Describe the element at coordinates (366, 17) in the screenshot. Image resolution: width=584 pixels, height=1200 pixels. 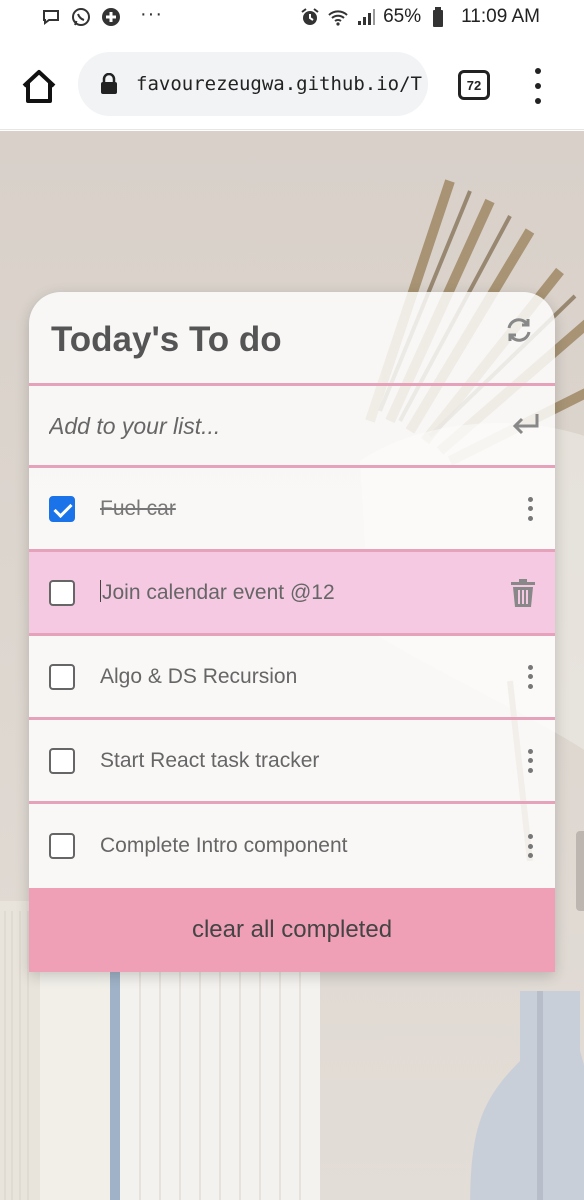
I see `signal-icon` at that location.